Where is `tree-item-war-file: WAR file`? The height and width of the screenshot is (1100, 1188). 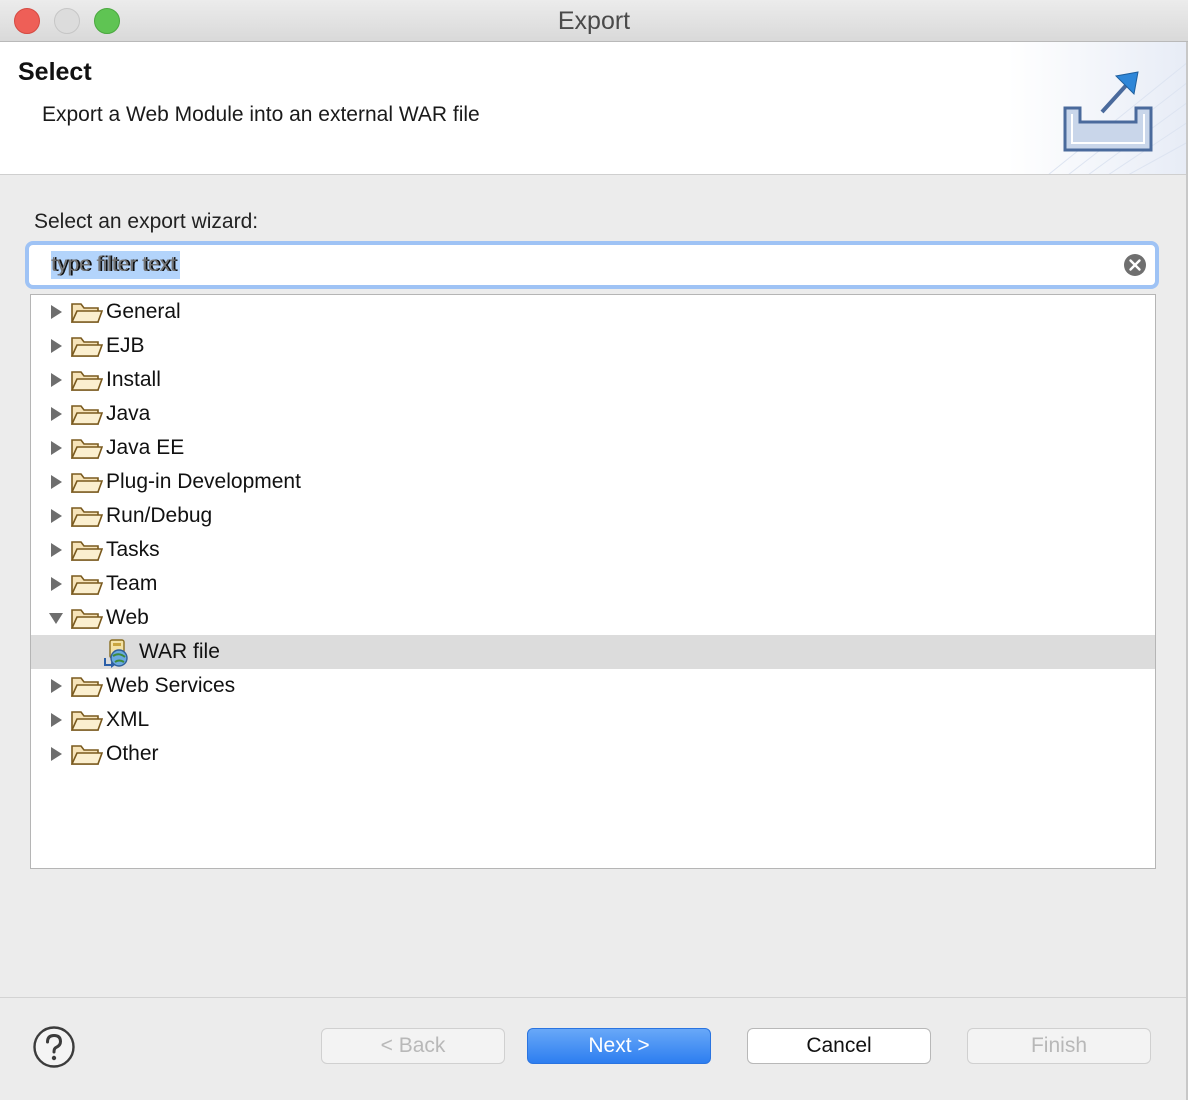
tree-item-war-file: WAR file is located at coordinates (593, 652).